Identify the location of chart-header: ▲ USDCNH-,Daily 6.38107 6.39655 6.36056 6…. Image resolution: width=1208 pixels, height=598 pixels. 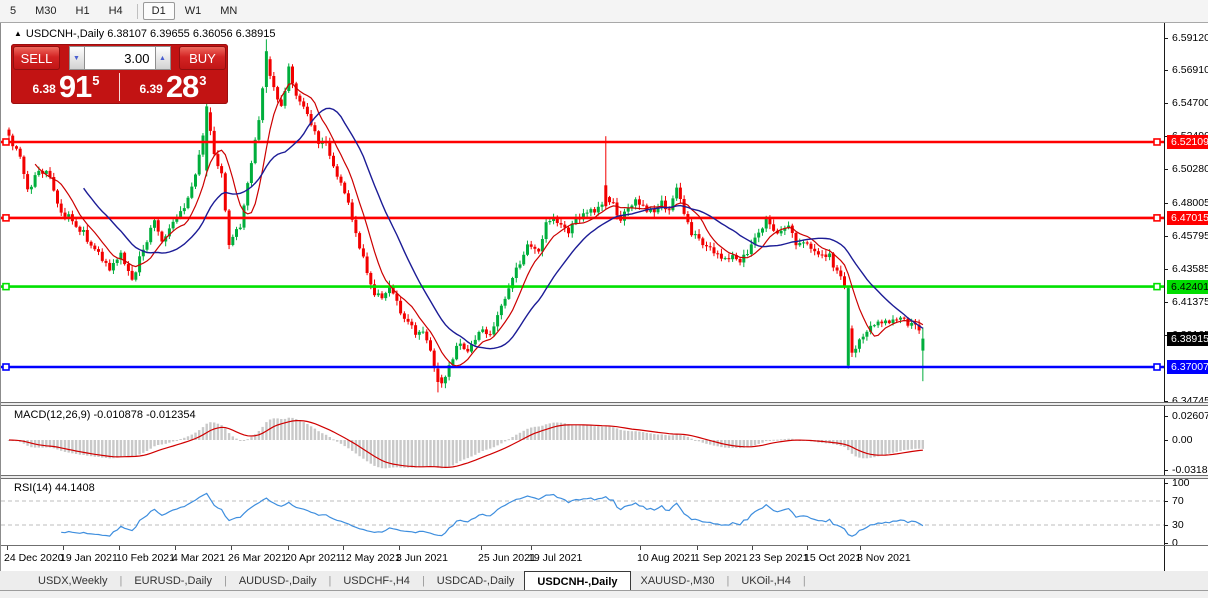
(144, 34).